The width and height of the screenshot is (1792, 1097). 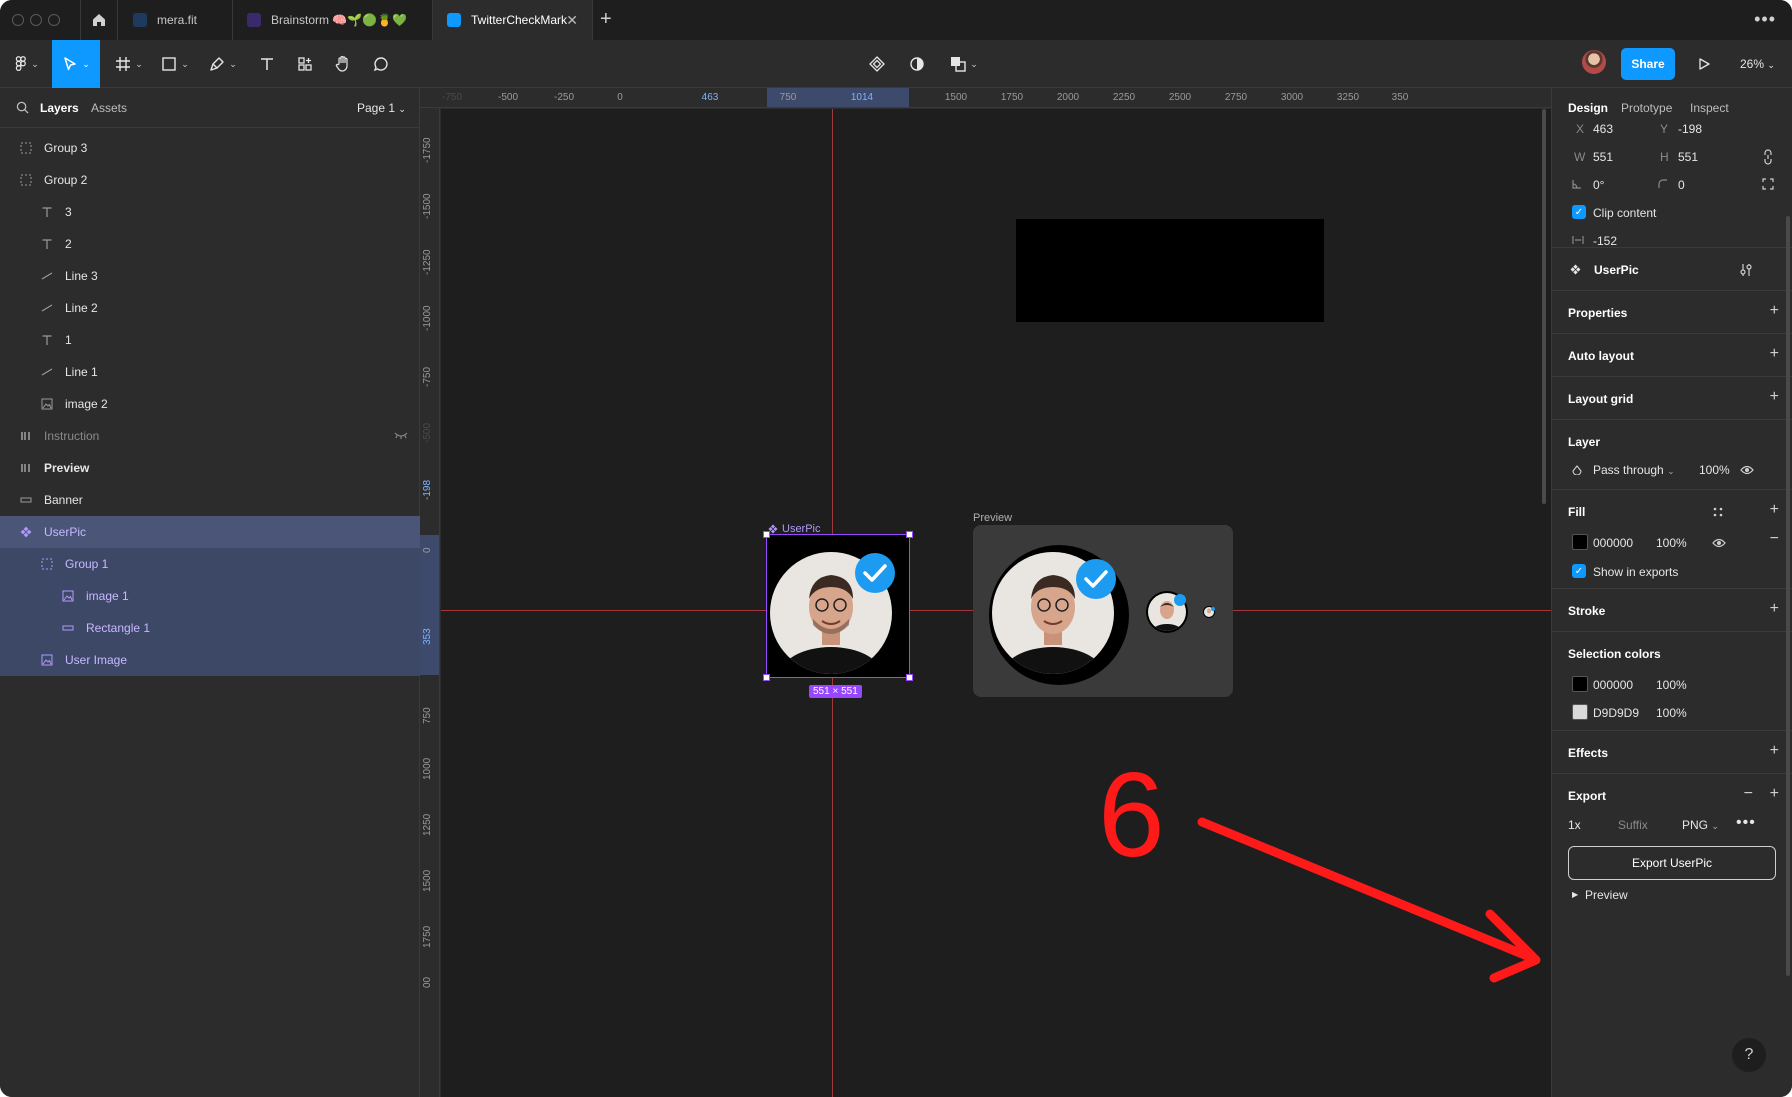 What do you see at coordinates (1634, 470) in the screenshot?
I see `blend-mode-dropdown: Pass through ⌄` at bounding box center [1634, 470].